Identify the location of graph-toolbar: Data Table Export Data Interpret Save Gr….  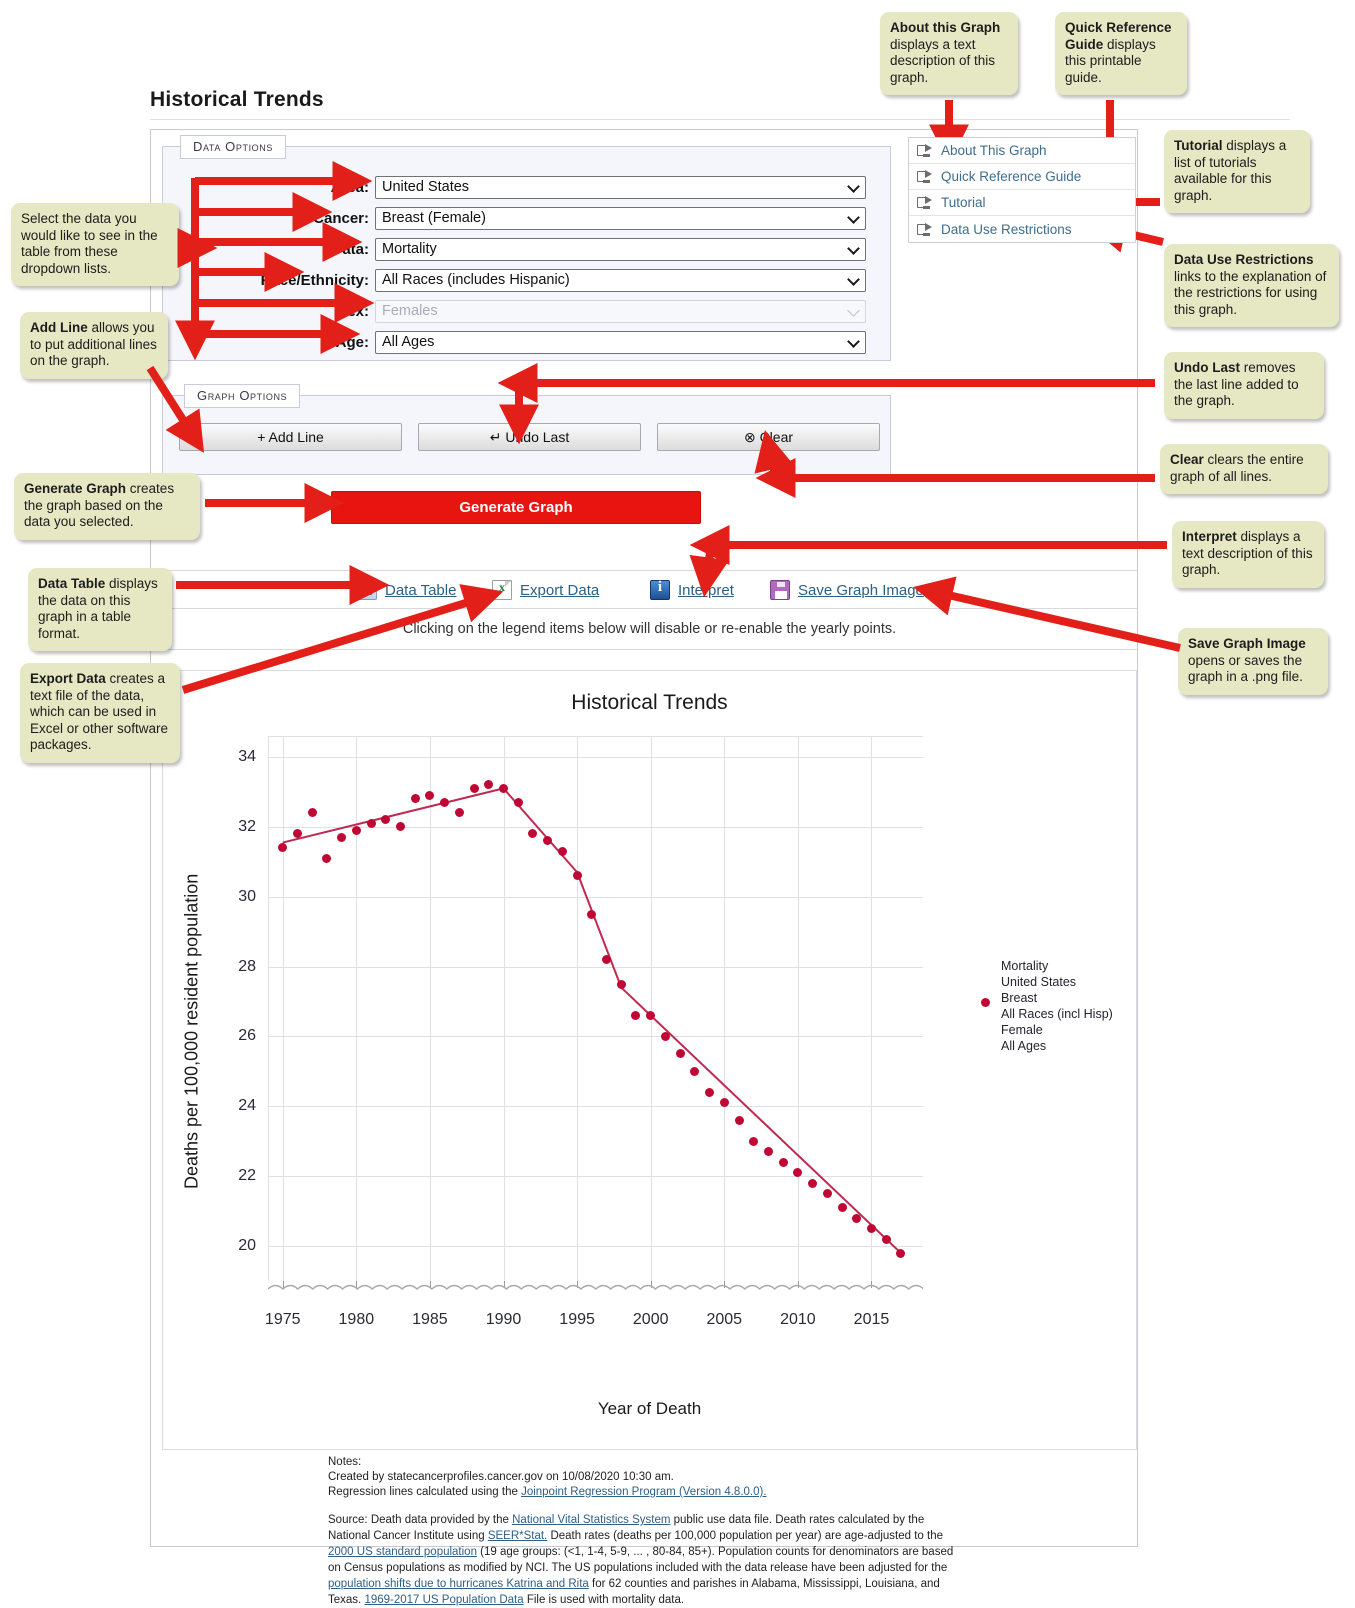
(649, 589).